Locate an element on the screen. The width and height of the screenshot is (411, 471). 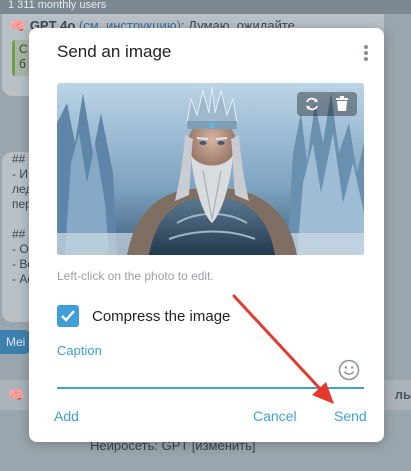
rotate-icon is located at coordinates (312, 104).